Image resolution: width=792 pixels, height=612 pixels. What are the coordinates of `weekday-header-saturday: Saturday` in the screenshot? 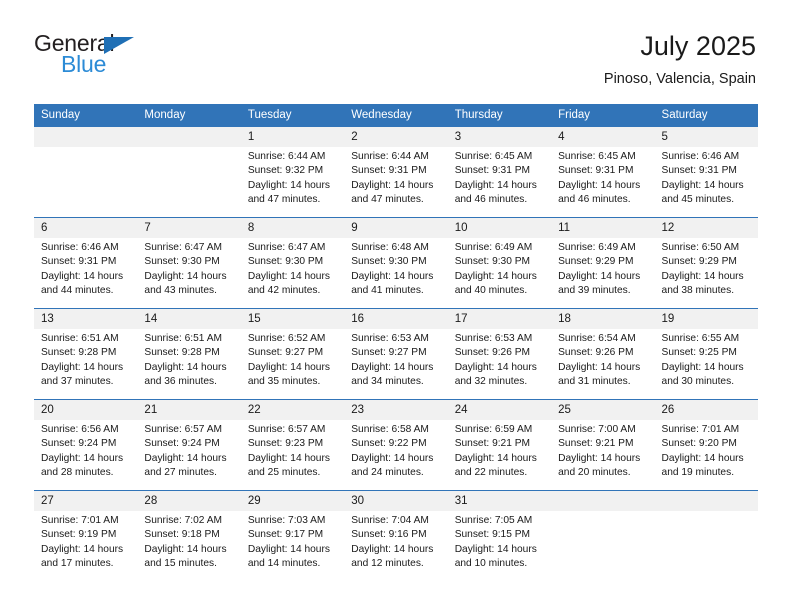 It's located at (706, 115).